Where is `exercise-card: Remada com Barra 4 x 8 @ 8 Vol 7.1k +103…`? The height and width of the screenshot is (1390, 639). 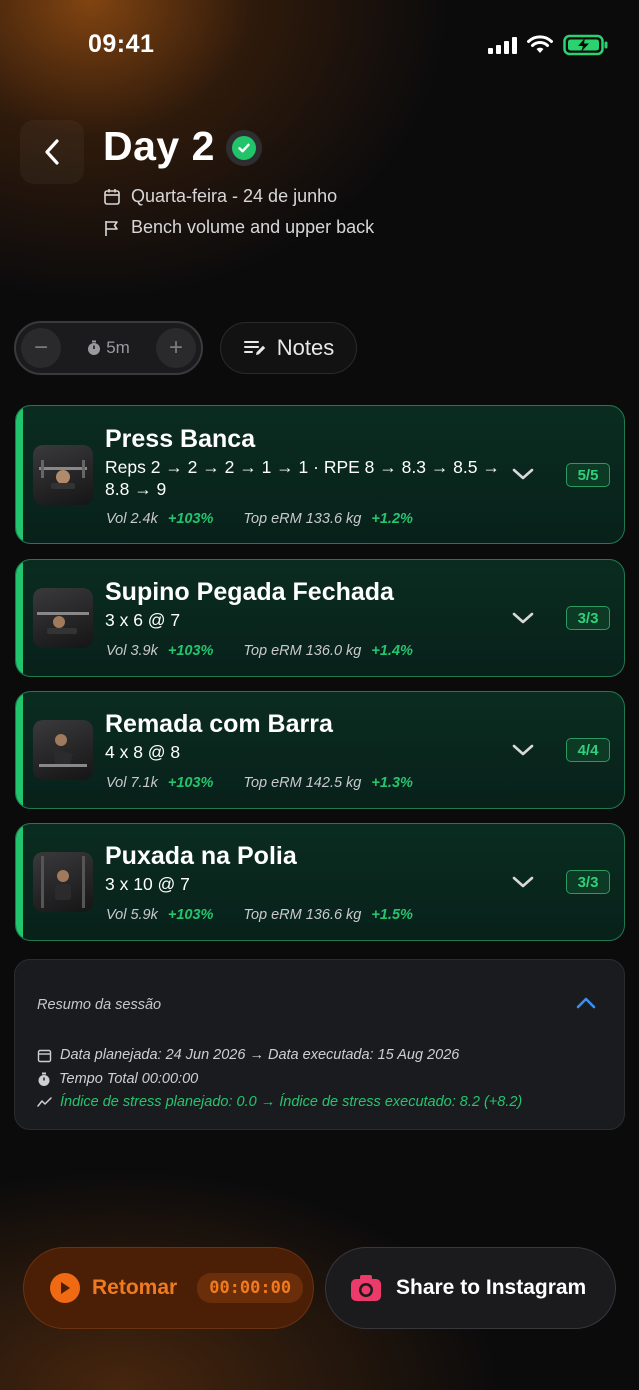
exercise-card: Remada com Barra 4 x 8 @ 8 Vol 7.1k +103… is located at coordinates (320, 750).